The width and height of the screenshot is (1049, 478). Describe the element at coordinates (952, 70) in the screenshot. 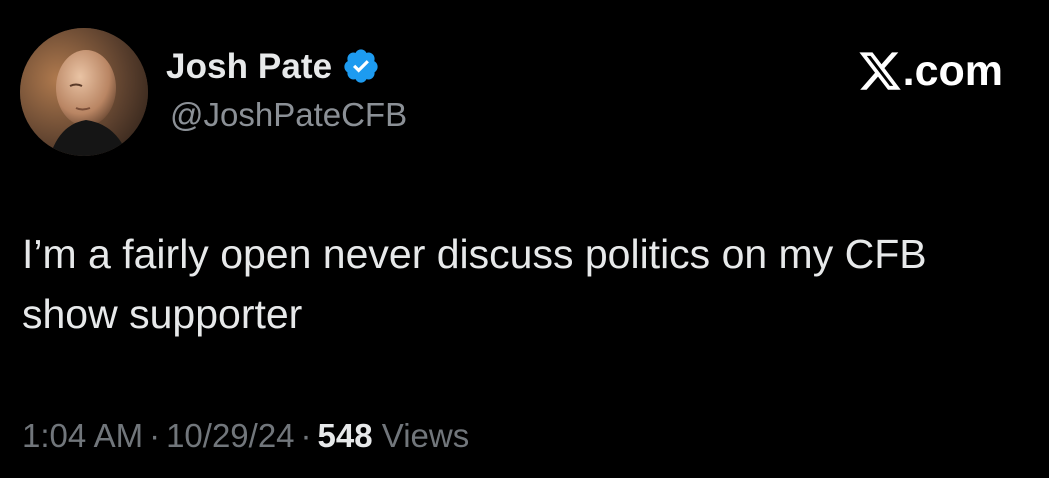

I see `brand-domain-text: .com` at that location.